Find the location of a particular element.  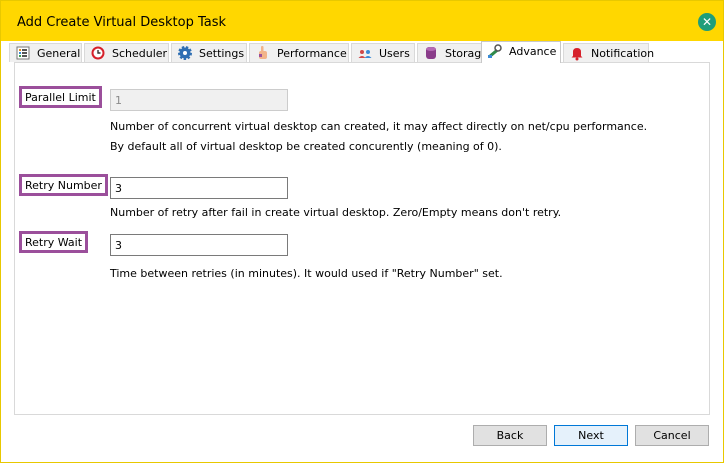

database-icon is located at coordinates (431, 53).